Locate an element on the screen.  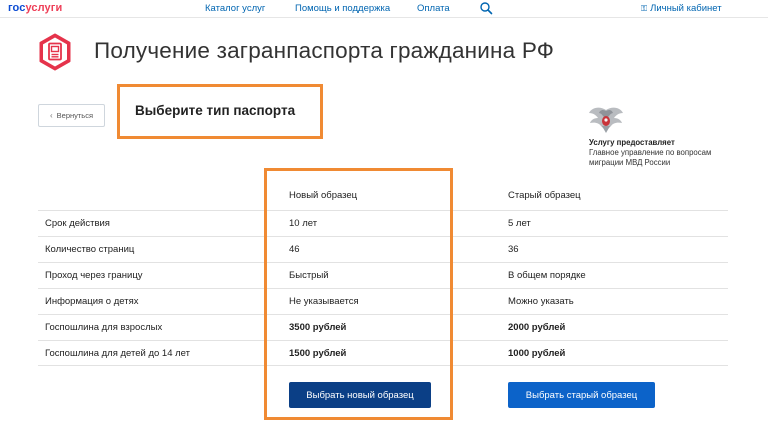
personal-cabinet-link: ⚿ Личный кабинет is located at coordinates (681, 8).